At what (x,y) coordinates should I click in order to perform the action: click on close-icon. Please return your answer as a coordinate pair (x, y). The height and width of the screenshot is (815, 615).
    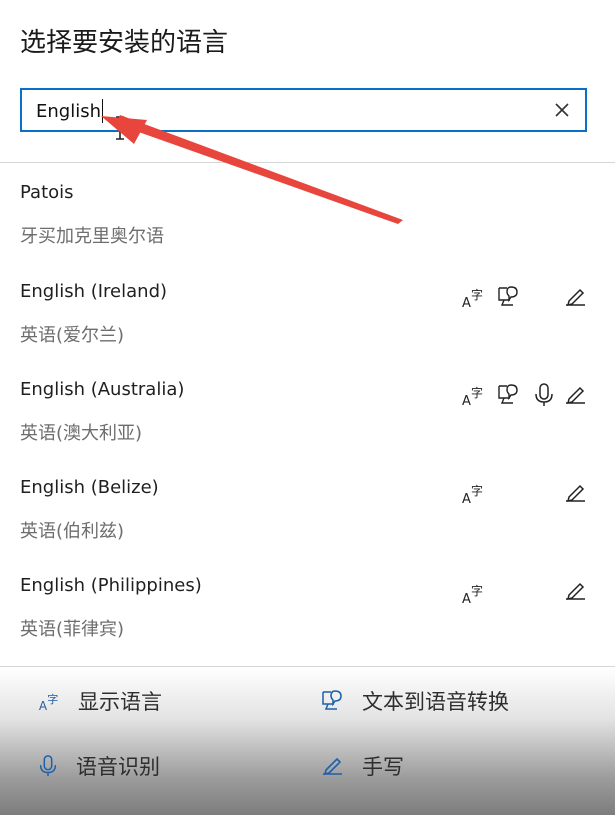
    Looking at the image, I should click on (562, 110).